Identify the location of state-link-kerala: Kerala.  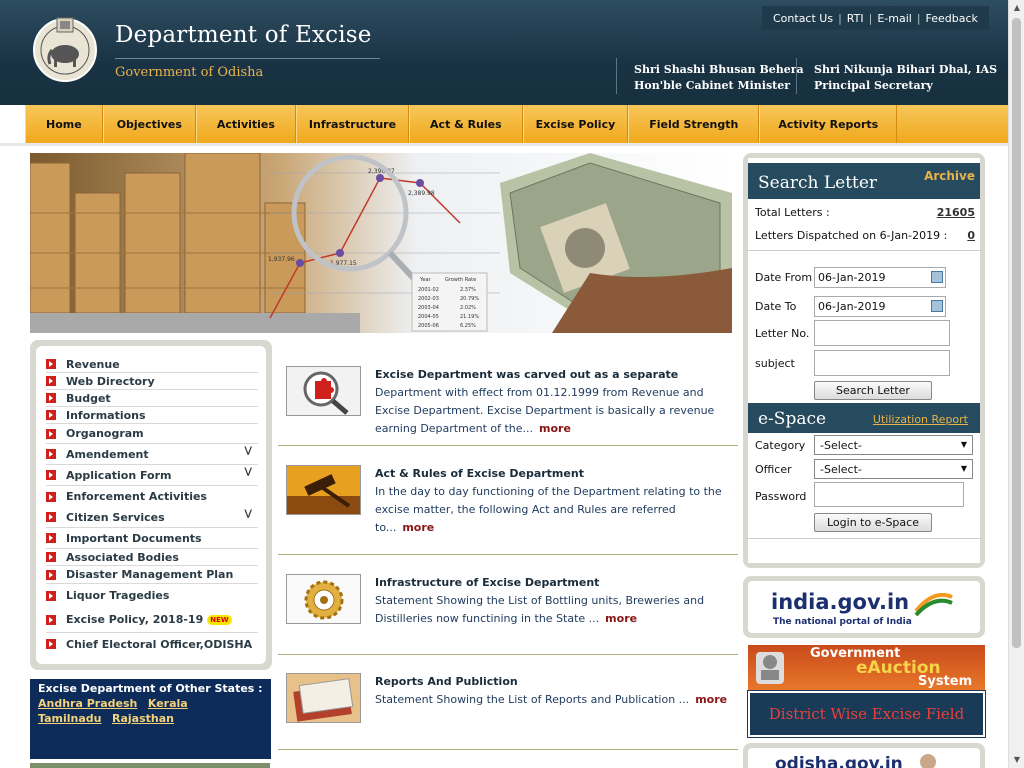
(168, 703).